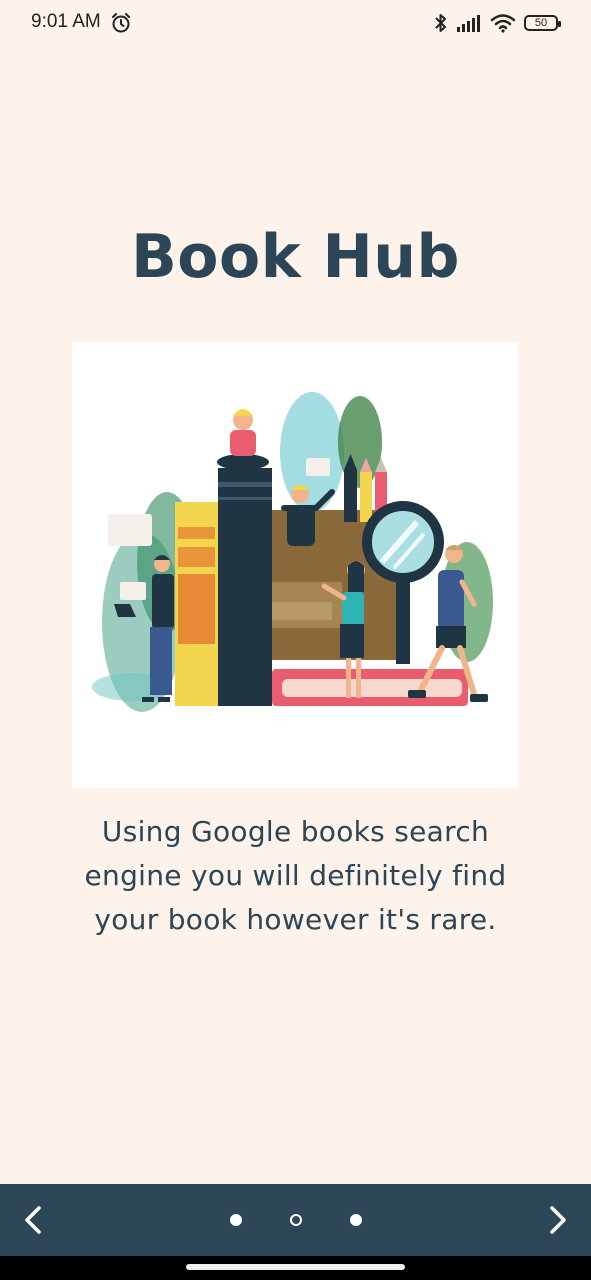 The image size is (591, 1280). I want to click on alarm-icon, so click(121, 23).